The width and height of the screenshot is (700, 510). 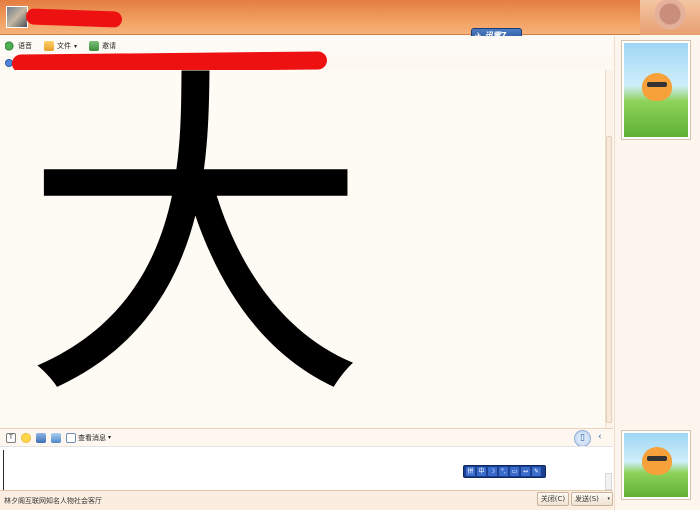 I want to click on view-messages-label: 查看消息, so click(x=92, y=437).